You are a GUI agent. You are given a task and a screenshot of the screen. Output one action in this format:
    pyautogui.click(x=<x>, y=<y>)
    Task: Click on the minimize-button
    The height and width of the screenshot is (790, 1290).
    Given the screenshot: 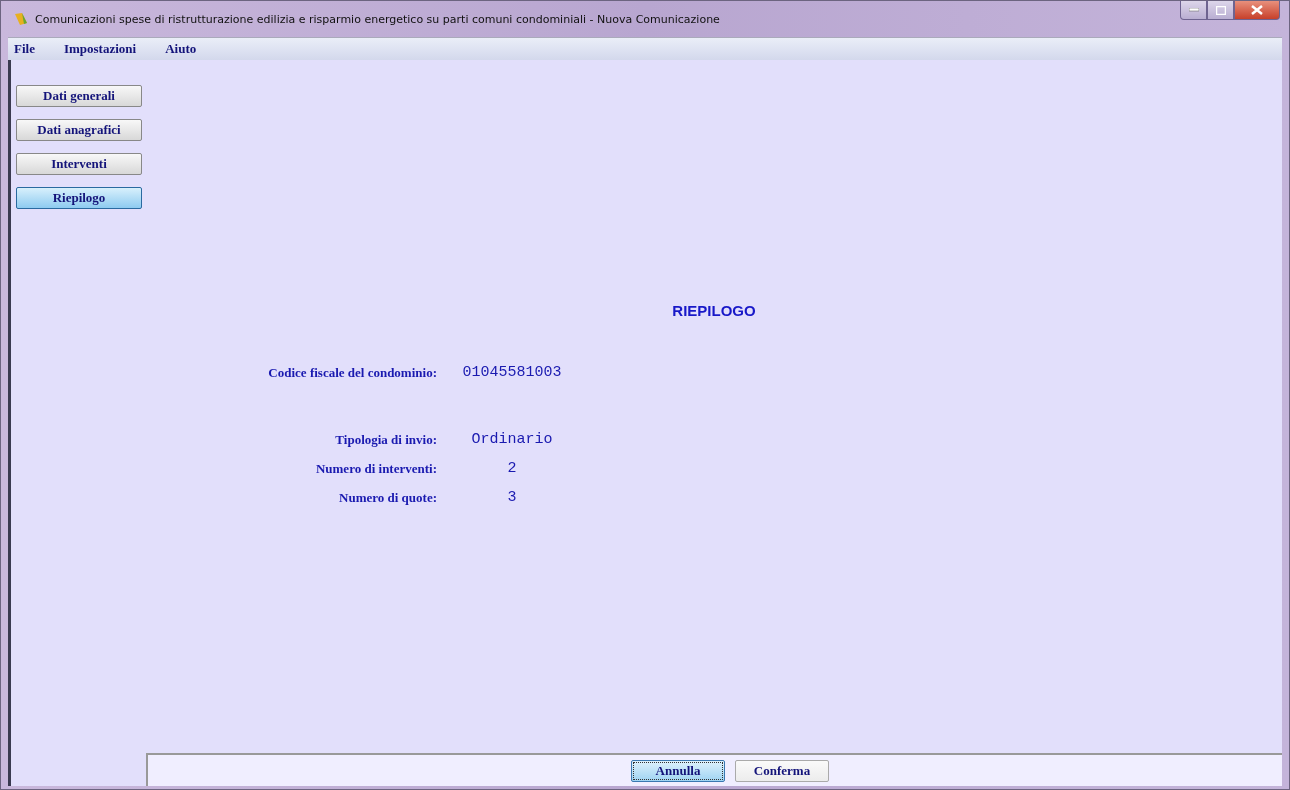 What is the action you would take?
    pyautogui.click(x=1193, y=10)
    